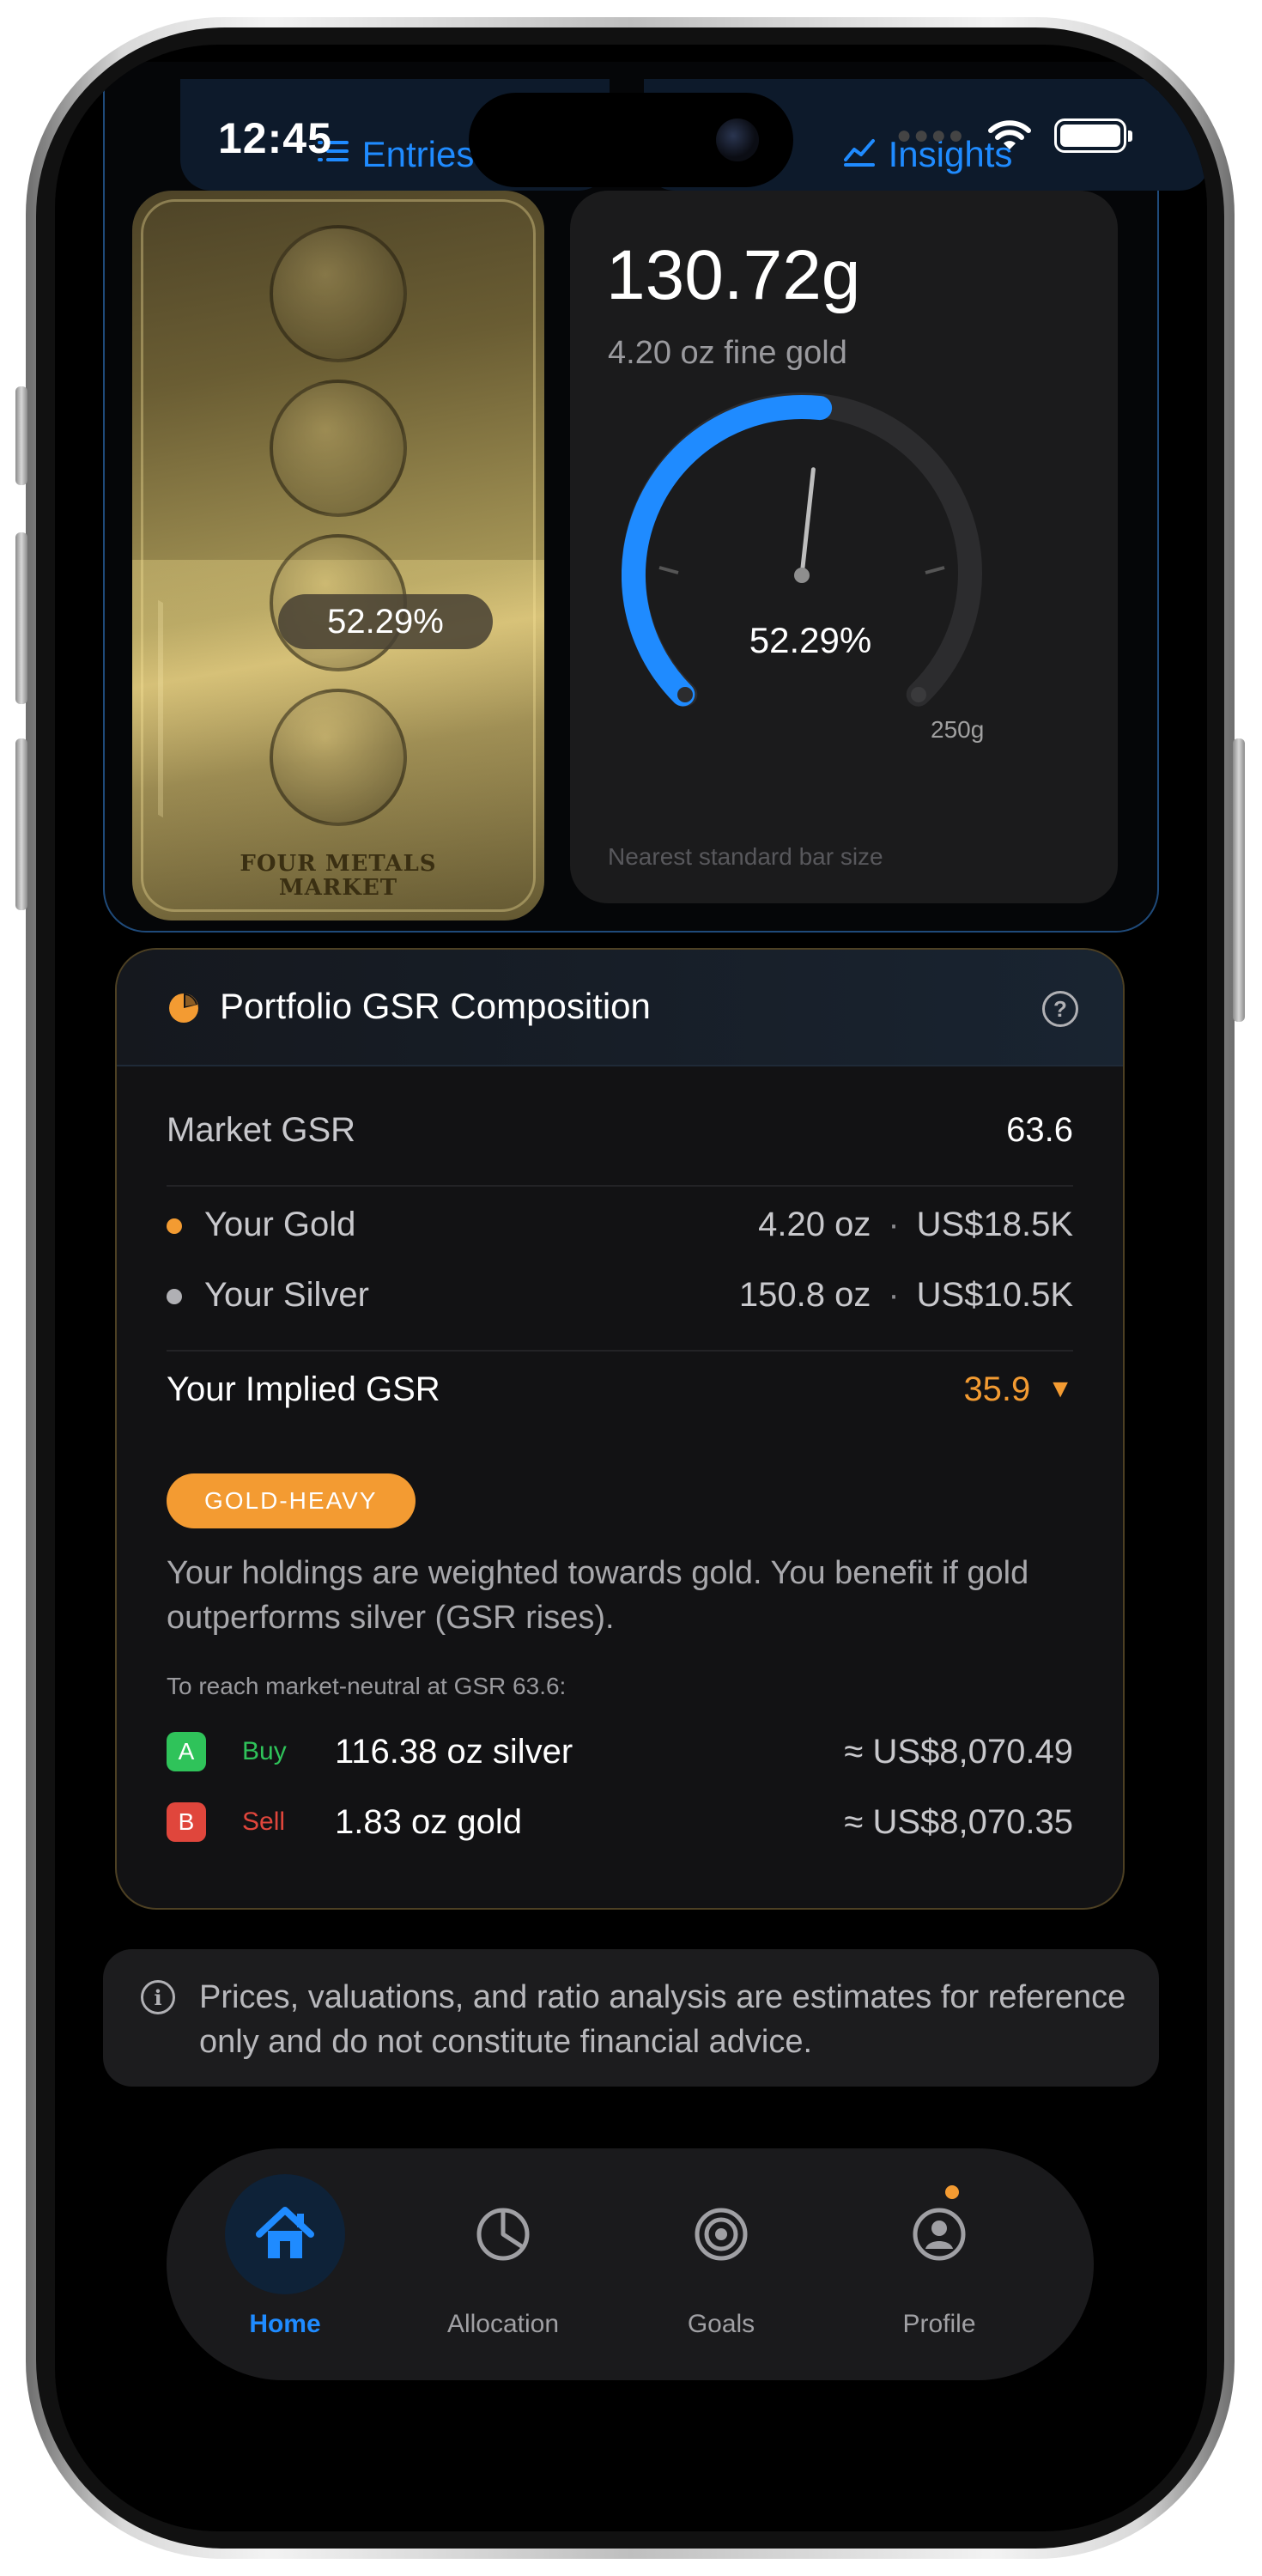 The width and height of the screenshot is (1262, 2576). Describe the element at coordinates (997, 1389) in the screenshot. I see `implied-gsr-value: 35.9` at that location.